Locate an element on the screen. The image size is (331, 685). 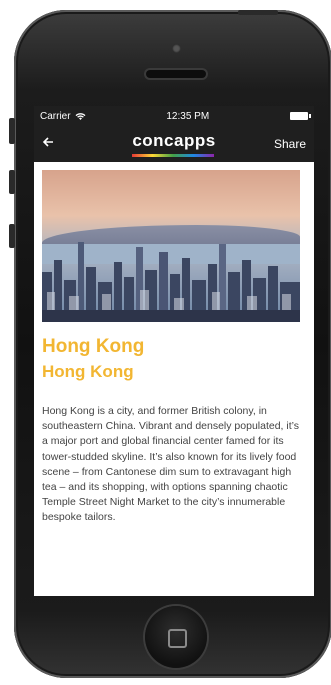
clock: 12:35 PM is located at coordinates (188, 116).